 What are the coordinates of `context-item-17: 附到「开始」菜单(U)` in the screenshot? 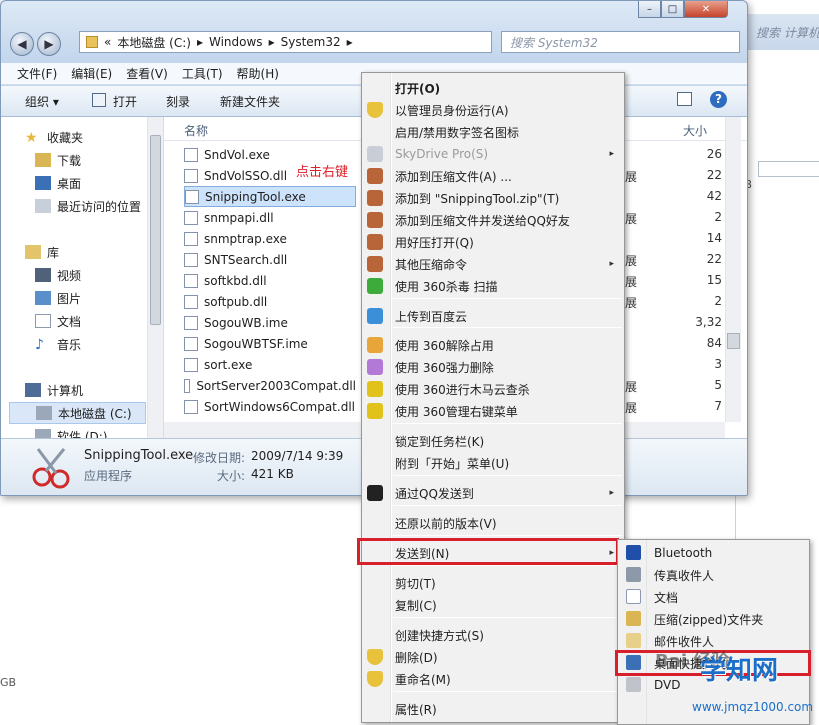 It's located at (493, 463).